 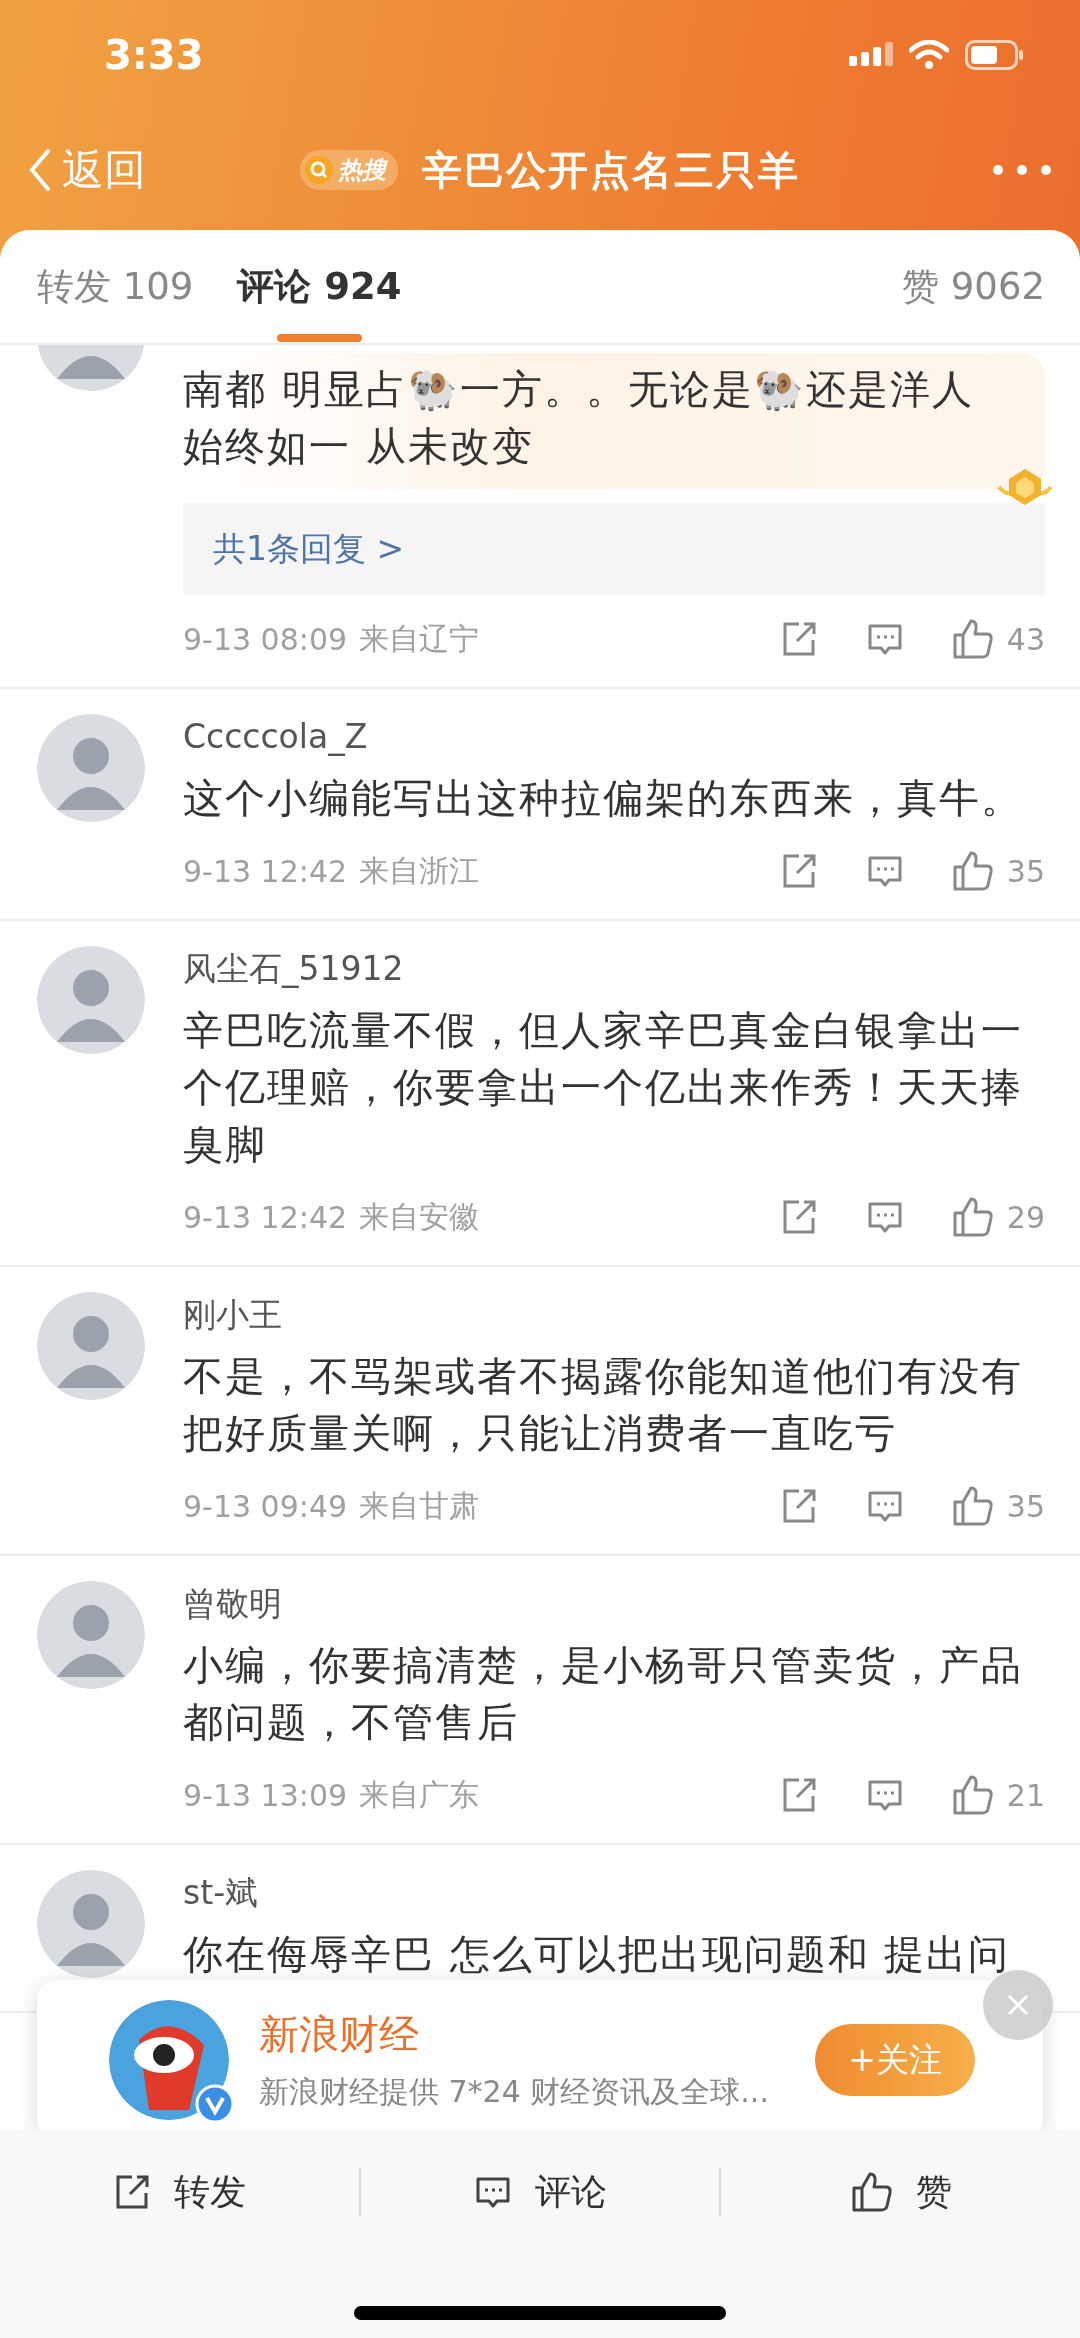 What do you see at coordinates (603, 798) in the screenshot?
I see `comment-text: 这个小编能写出这种拉偏架的东西来，真牛。` at bounding box center [603, 798].